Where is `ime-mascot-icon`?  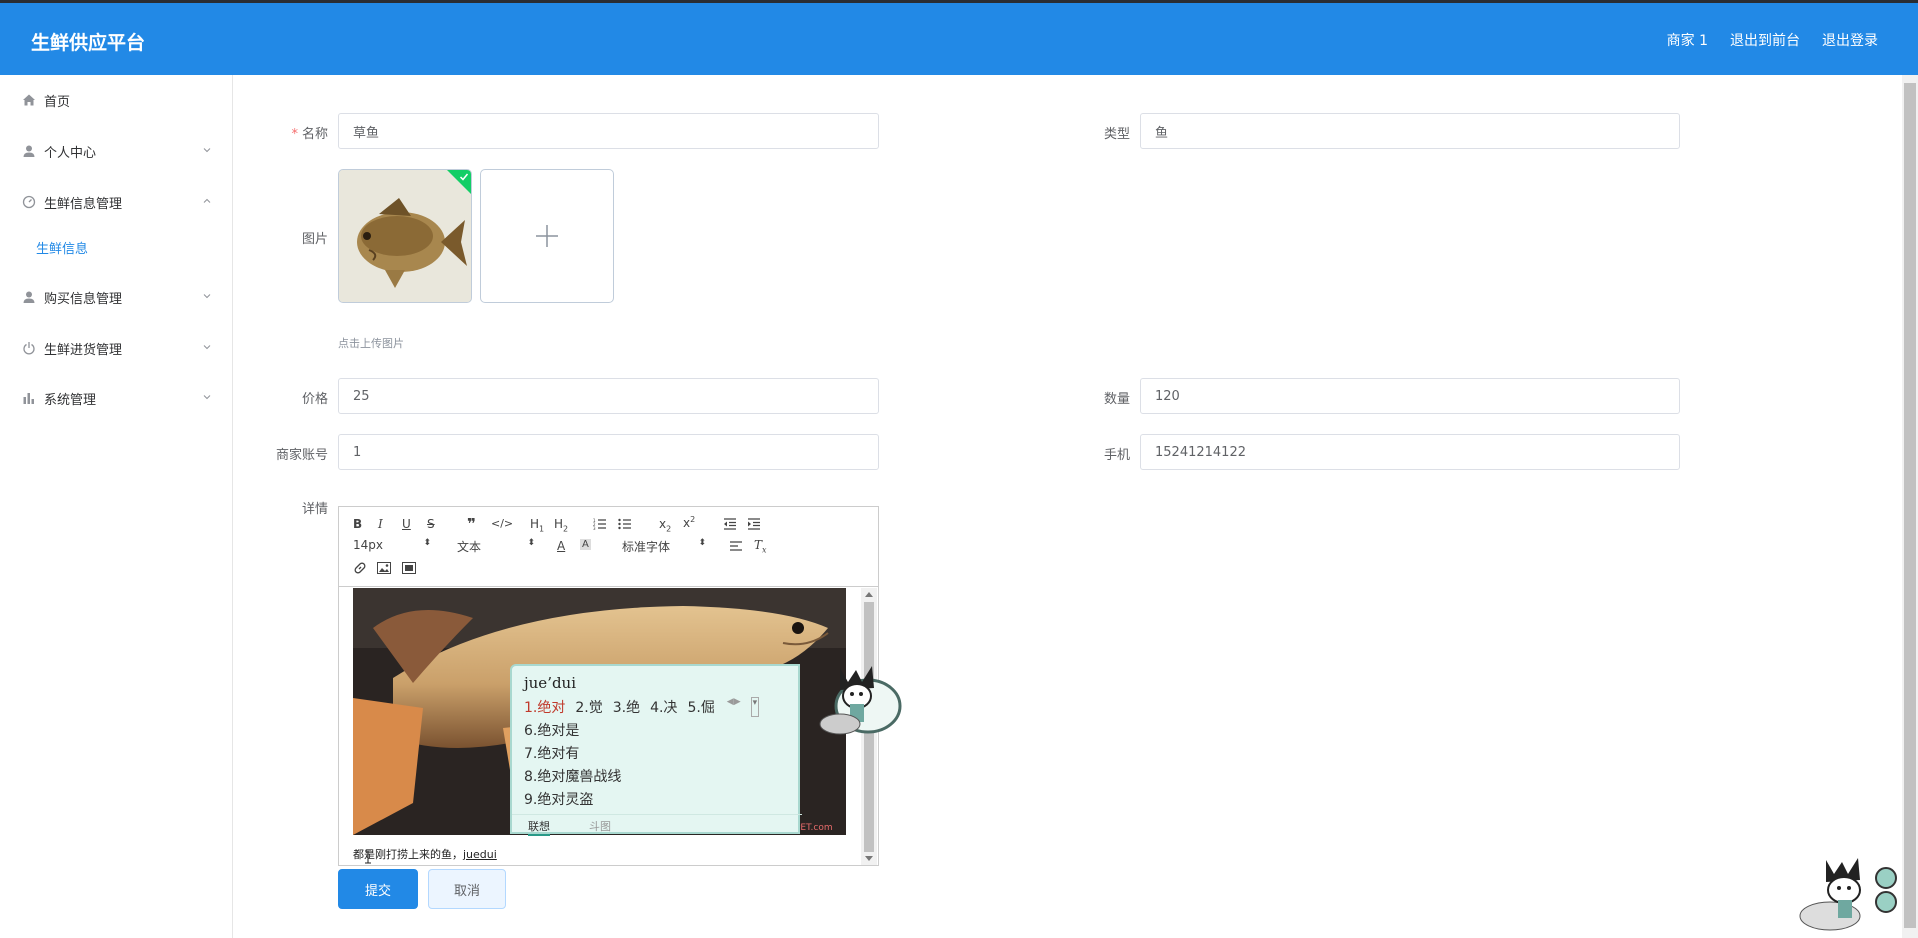 ime-mascot-icon is located at coordinates (860, 700).